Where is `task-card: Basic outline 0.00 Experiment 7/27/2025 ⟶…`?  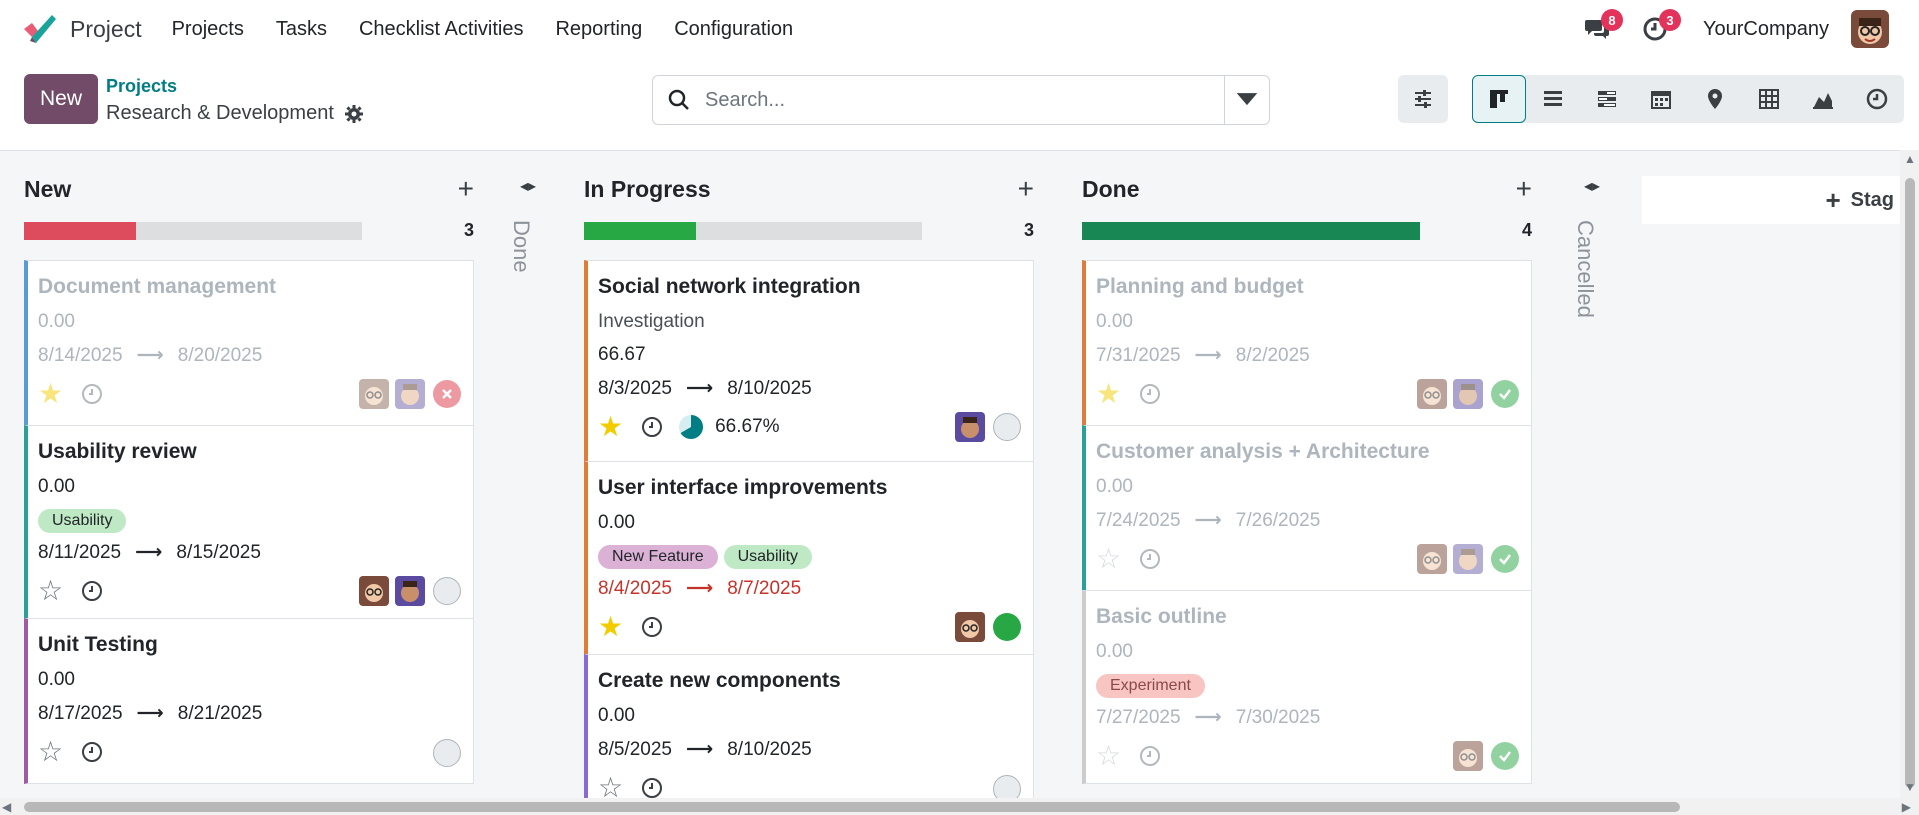 task-card: Basic outline 0.00 Experiment 7/27/2025 ⟶… is located at coordinates (1307, 687).